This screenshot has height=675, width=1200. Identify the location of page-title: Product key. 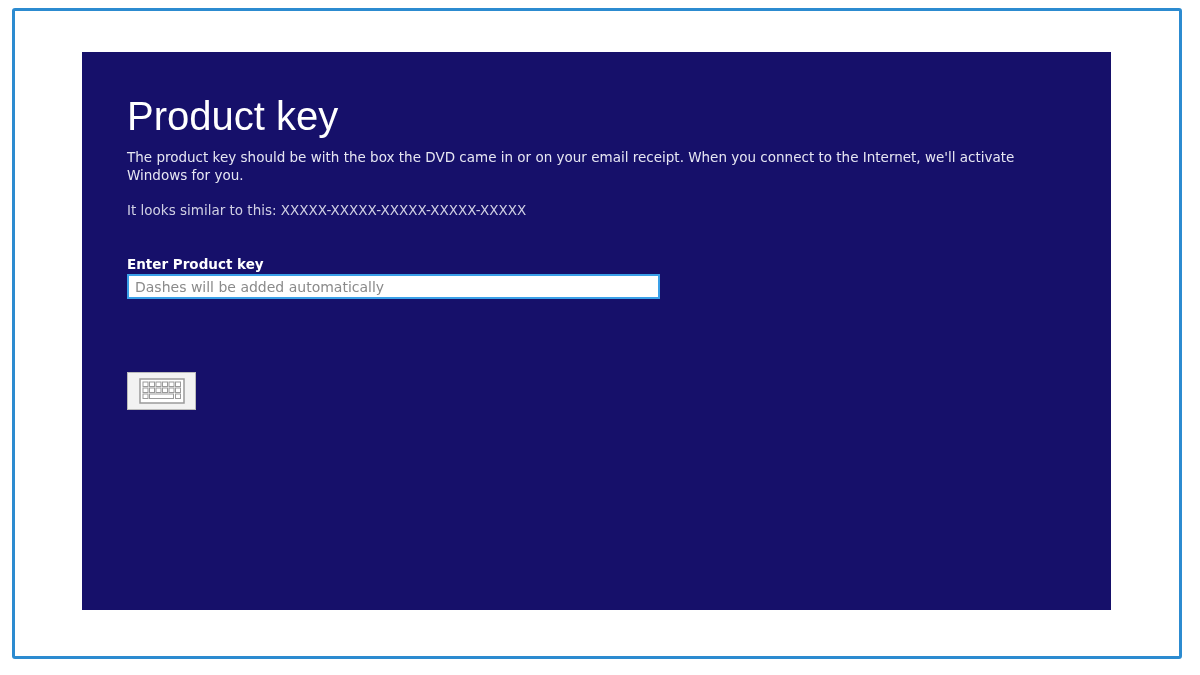
(233, 116).